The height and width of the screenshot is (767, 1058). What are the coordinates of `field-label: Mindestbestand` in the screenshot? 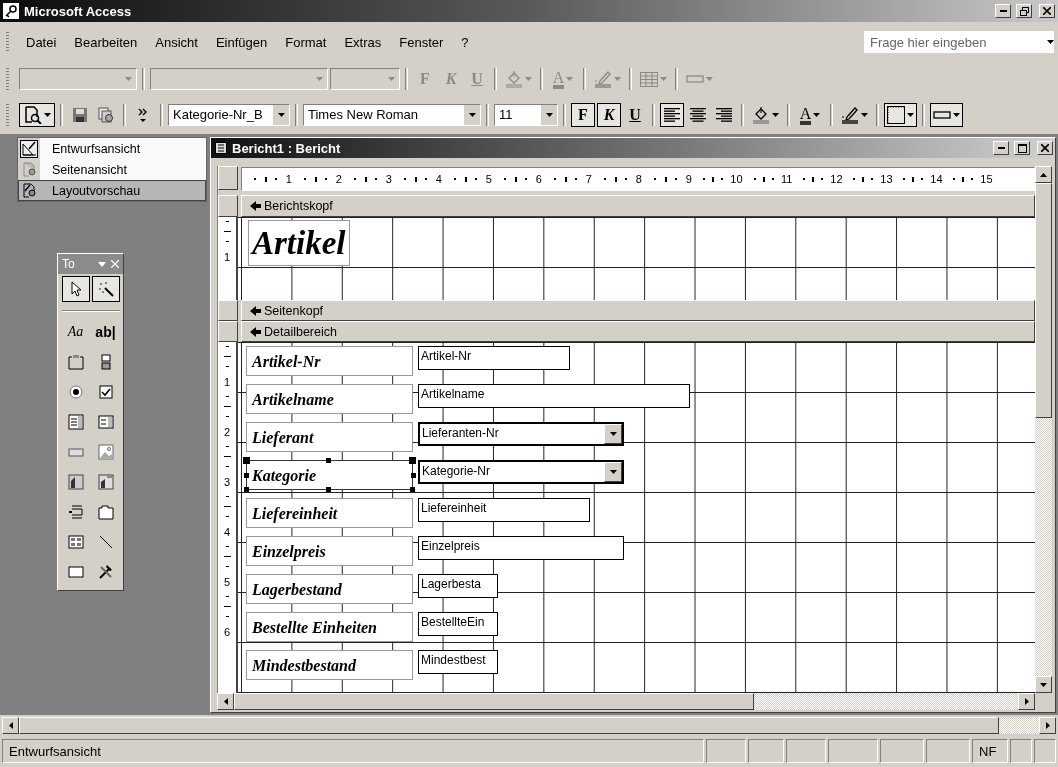 It's located at (329, 665).